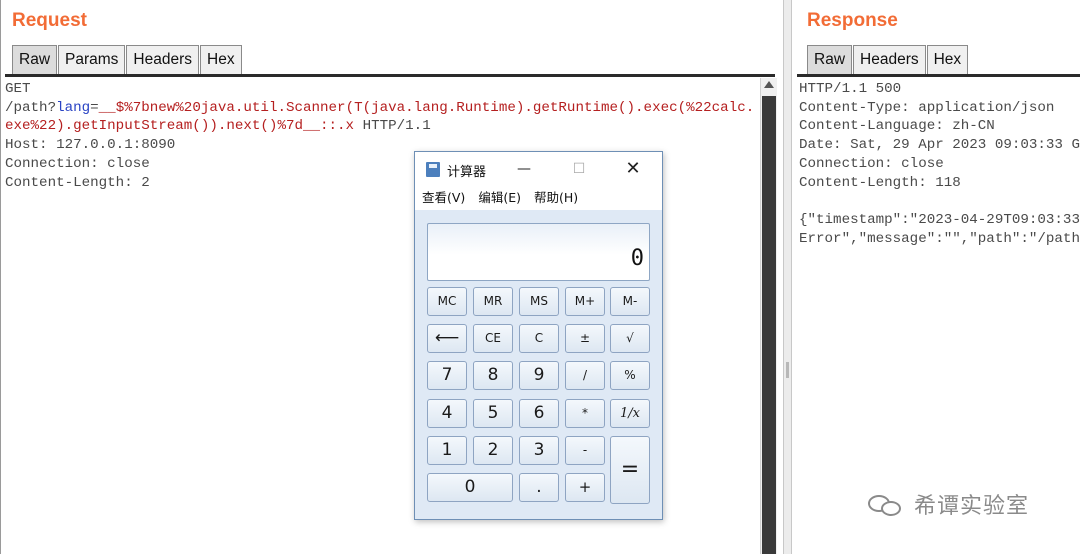  I want to click on key-subtract: -, so click(585, 450).